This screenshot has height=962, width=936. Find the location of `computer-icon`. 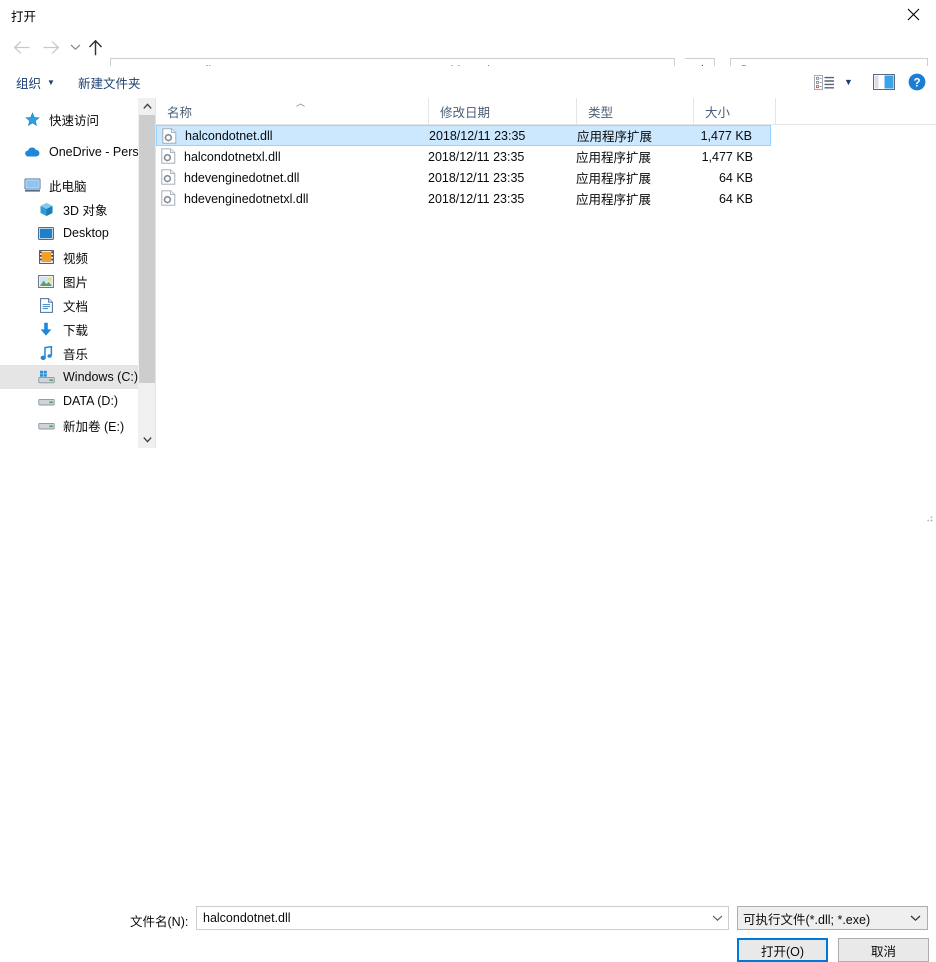

computer-icon is located at coordinates (32, 185).